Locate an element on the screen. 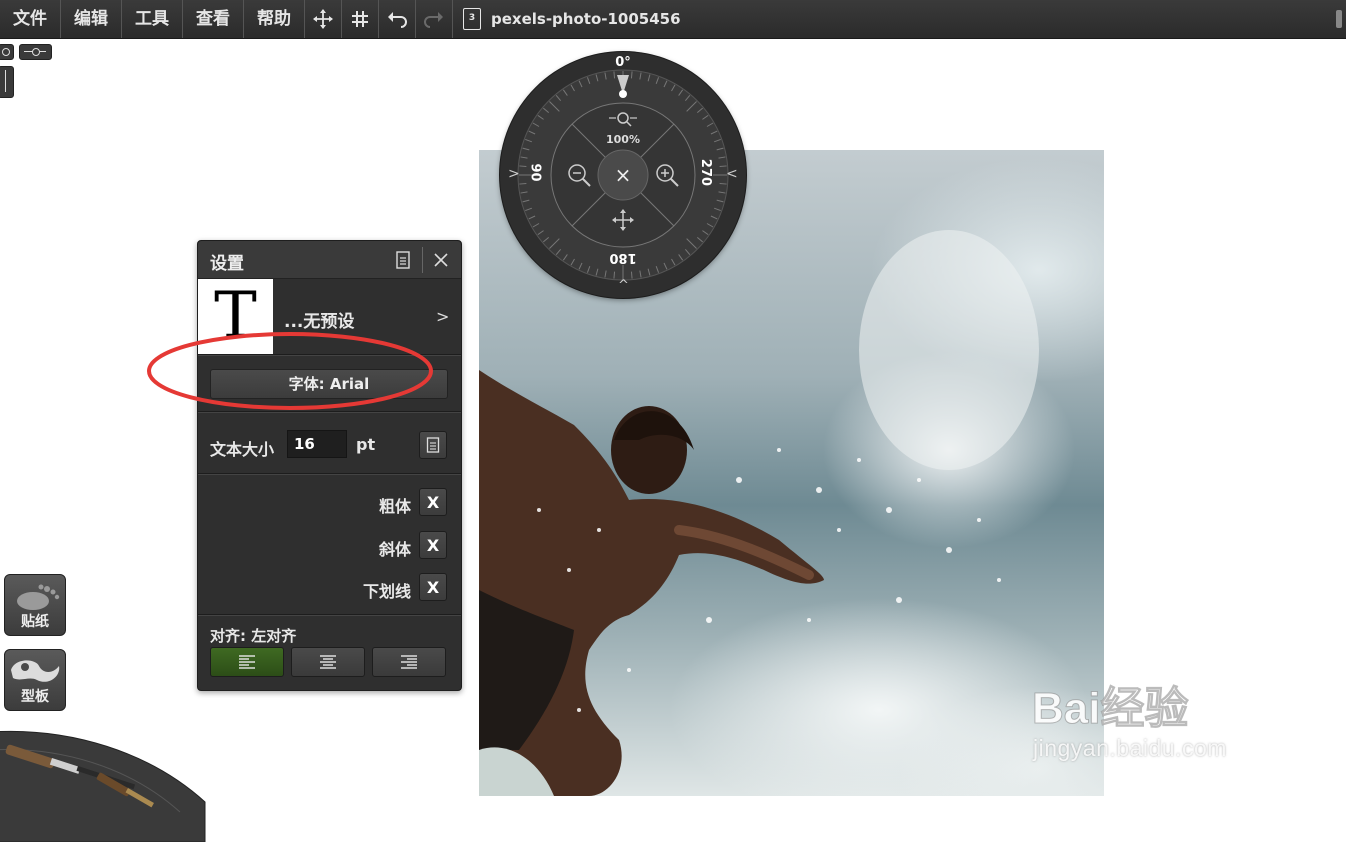 The width and height of the screenshot is (1346, 842). align-right-icon is located at coordinates (409, 662).